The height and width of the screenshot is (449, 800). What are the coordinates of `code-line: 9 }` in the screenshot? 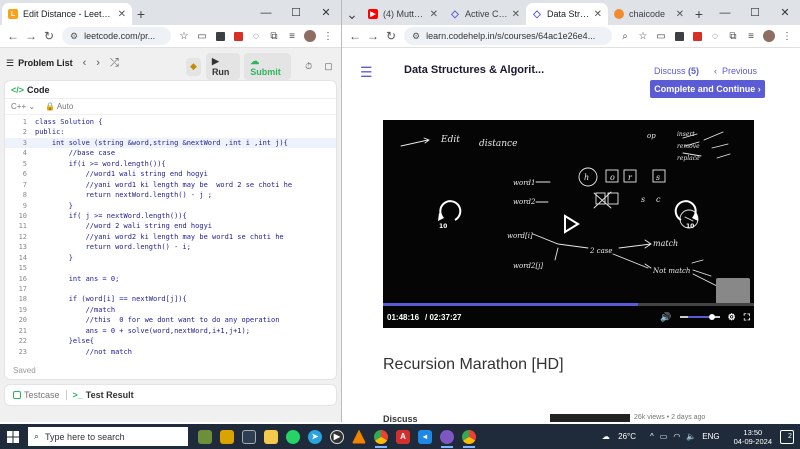 It's located at (170, 206).